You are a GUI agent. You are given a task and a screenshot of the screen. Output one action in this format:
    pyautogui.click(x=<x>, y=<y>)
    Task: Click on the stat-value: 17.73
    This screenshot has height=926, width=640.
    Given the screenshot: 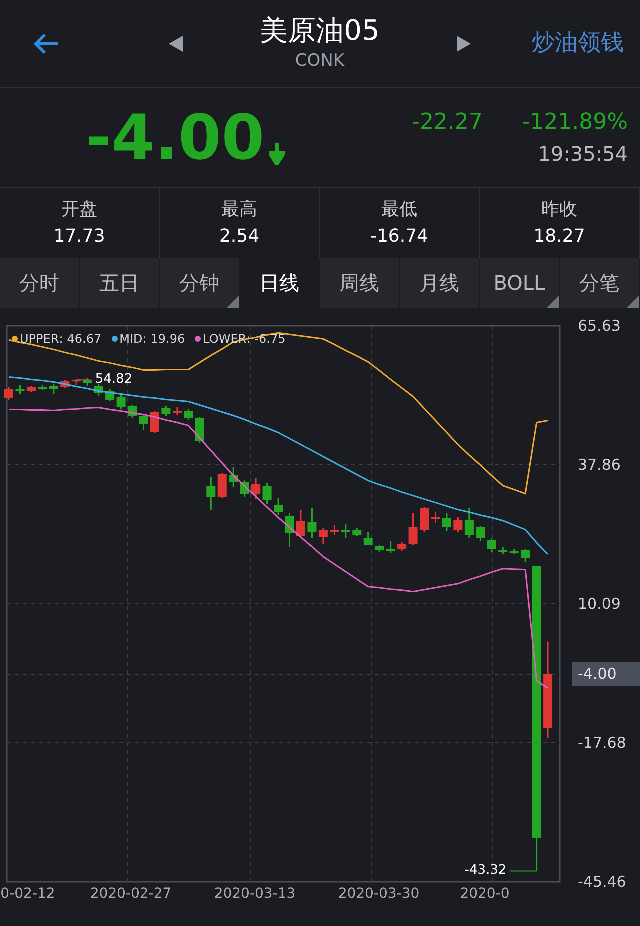 What is the action you would take?
    pyautogui.click(x=80, y=237)
    